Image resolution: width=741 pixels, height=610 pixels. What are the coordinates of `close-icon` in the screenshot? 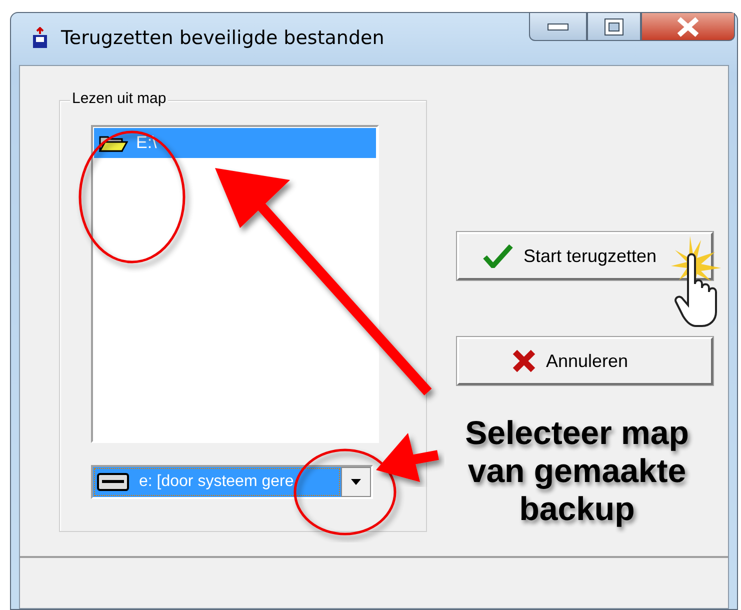 It's located at (688, 26).